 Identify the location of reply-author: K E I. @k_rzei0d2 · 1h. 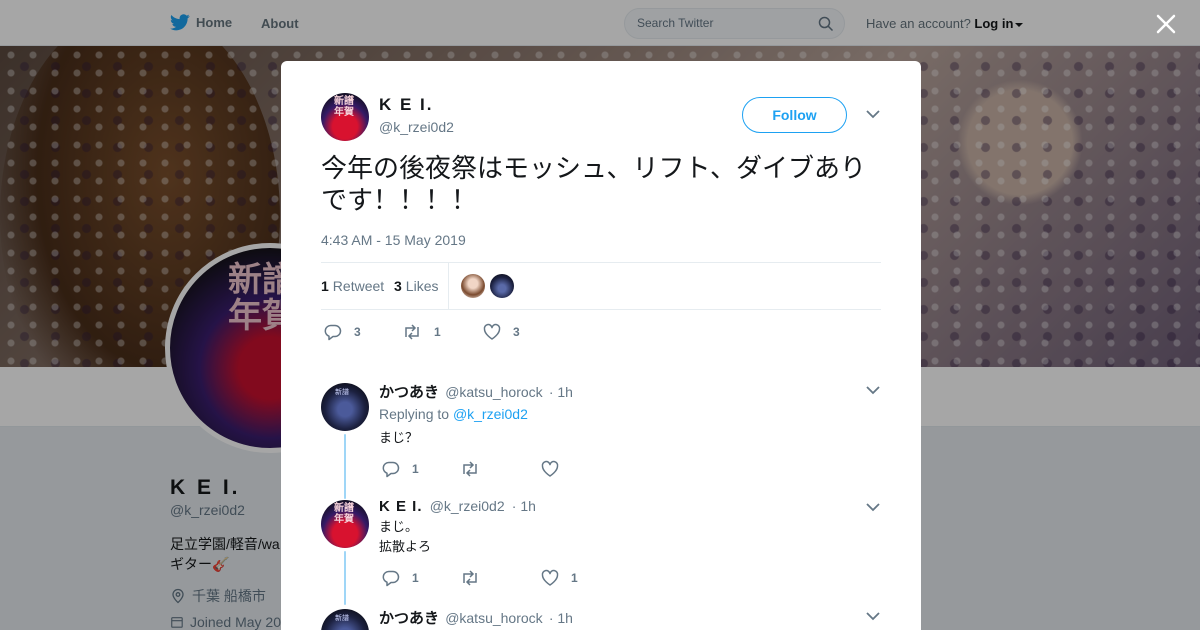
(457, 506).